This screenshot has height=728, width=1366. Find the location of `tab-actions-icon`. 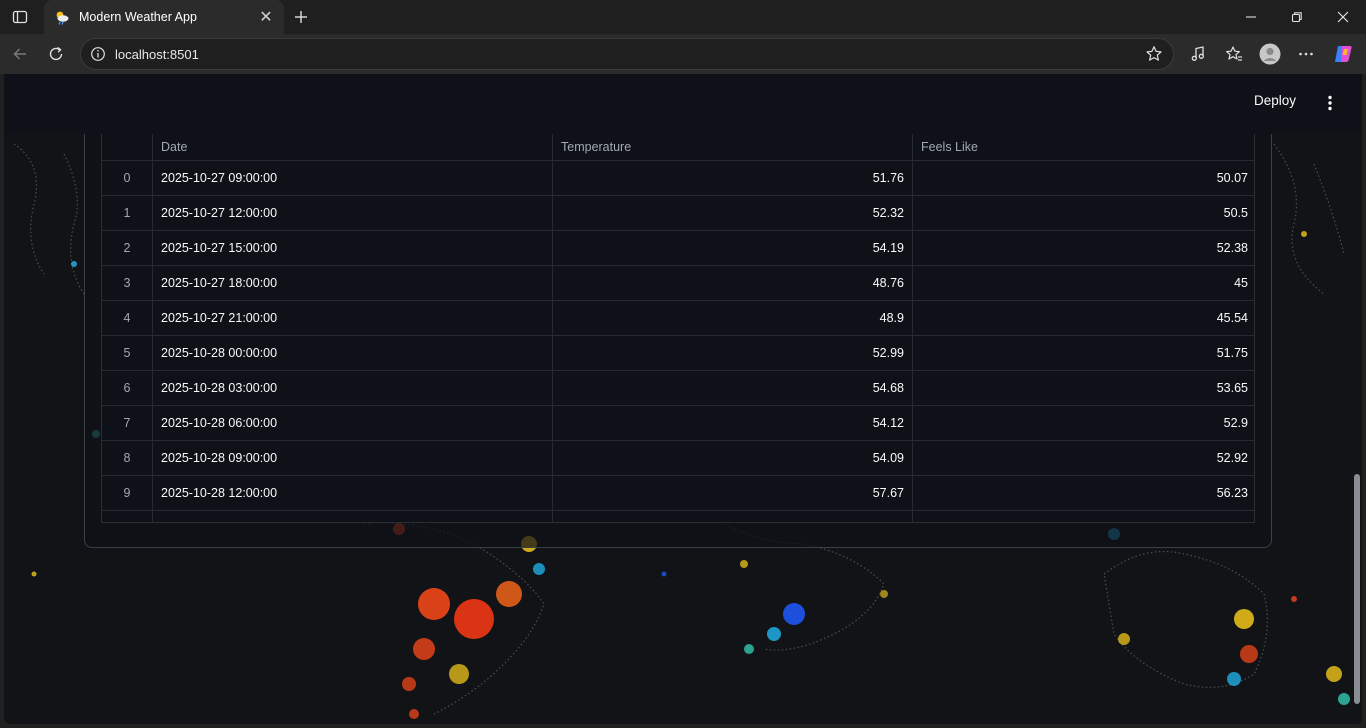

tab-actions-icon is located at coordinates (20, 17).